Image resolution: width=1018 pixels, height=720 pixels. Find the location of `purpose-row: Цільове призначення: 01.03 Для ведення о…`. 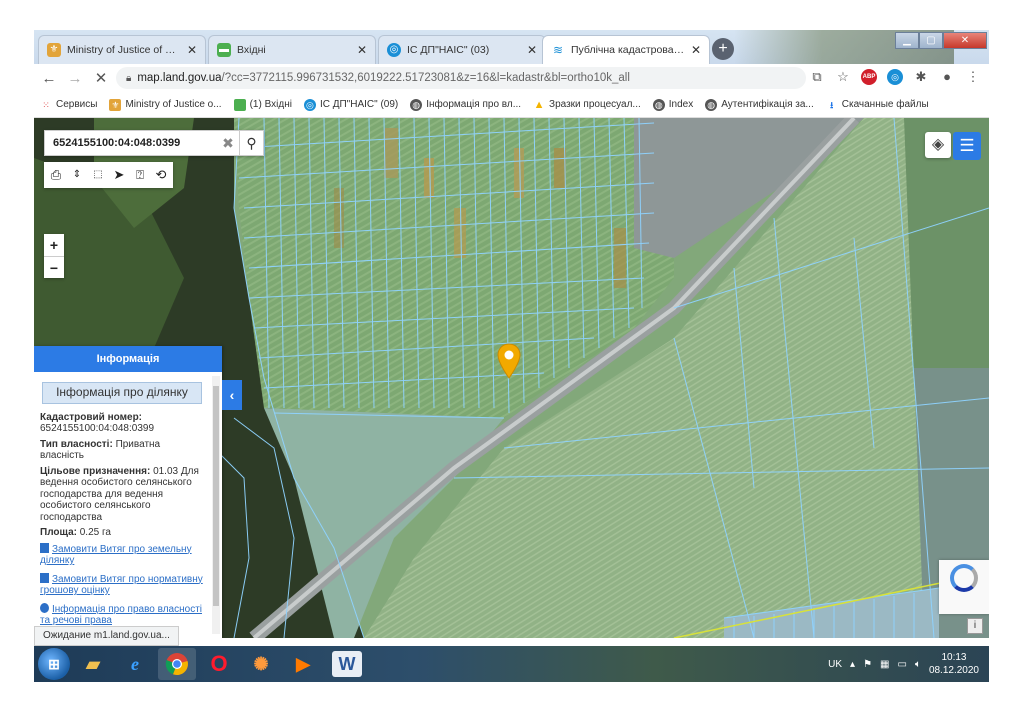

purpose-row: Цільове призначення: 01.03 Для ведення о… is located at coordinates (122, 495).